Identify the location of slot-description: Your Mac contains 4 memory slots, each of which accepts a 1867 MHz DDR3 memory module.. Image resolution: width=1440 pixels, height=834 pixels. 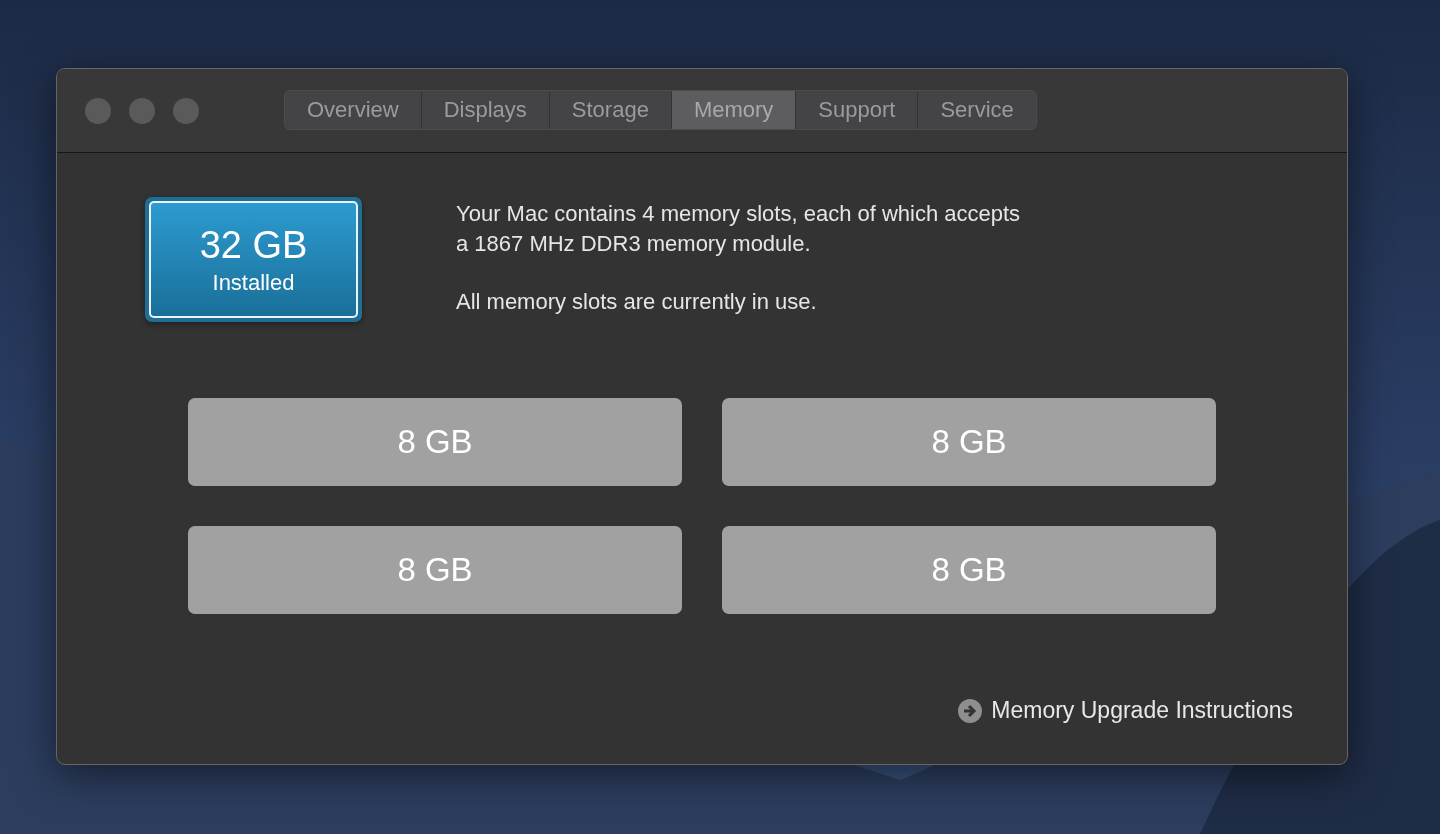
(738, 229).